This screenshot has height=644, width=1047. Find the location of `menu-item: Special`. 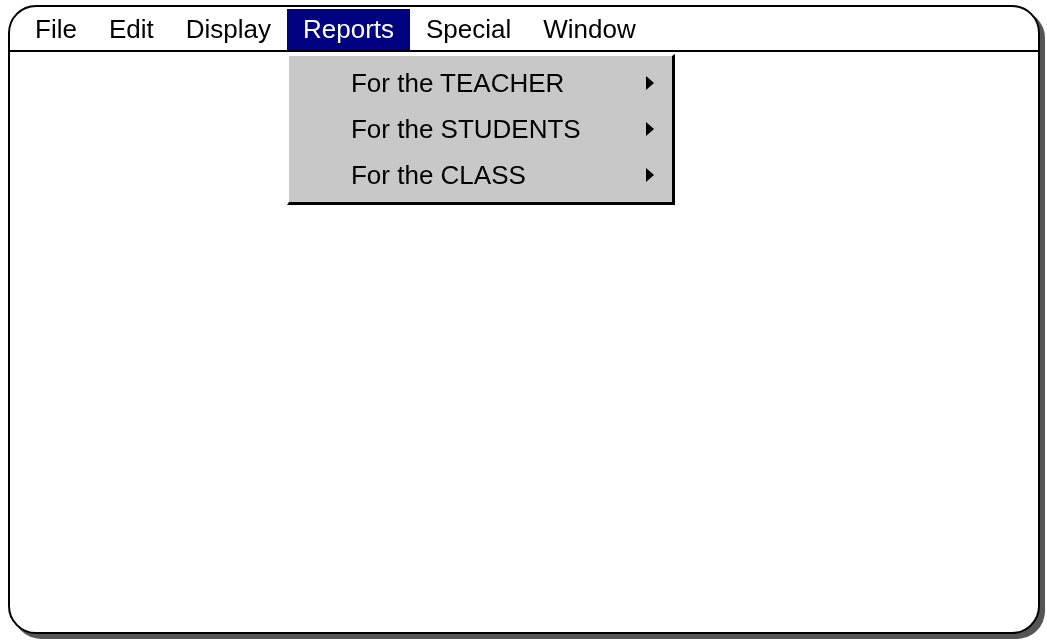

menu-item: Special is located at coordinates (469, 29).